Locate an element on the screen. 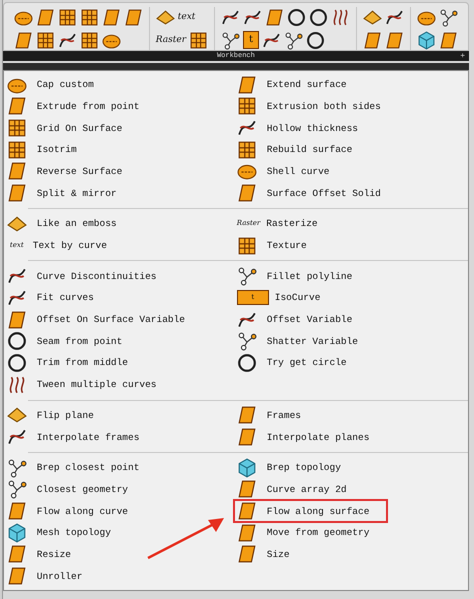 This screenshot has width=474, height=599. menu-item: Cap custom is located at coordinates (52, 85).